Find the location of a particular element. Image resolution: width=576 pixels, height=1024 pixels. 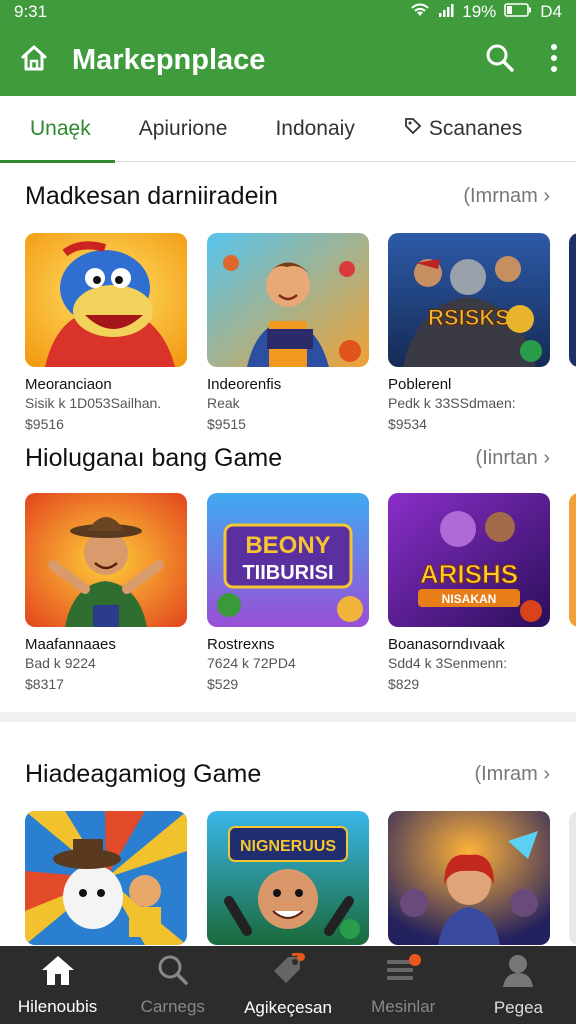

thumbnail-subtitle: TIIBURISI is located at coordinates (287, 573).